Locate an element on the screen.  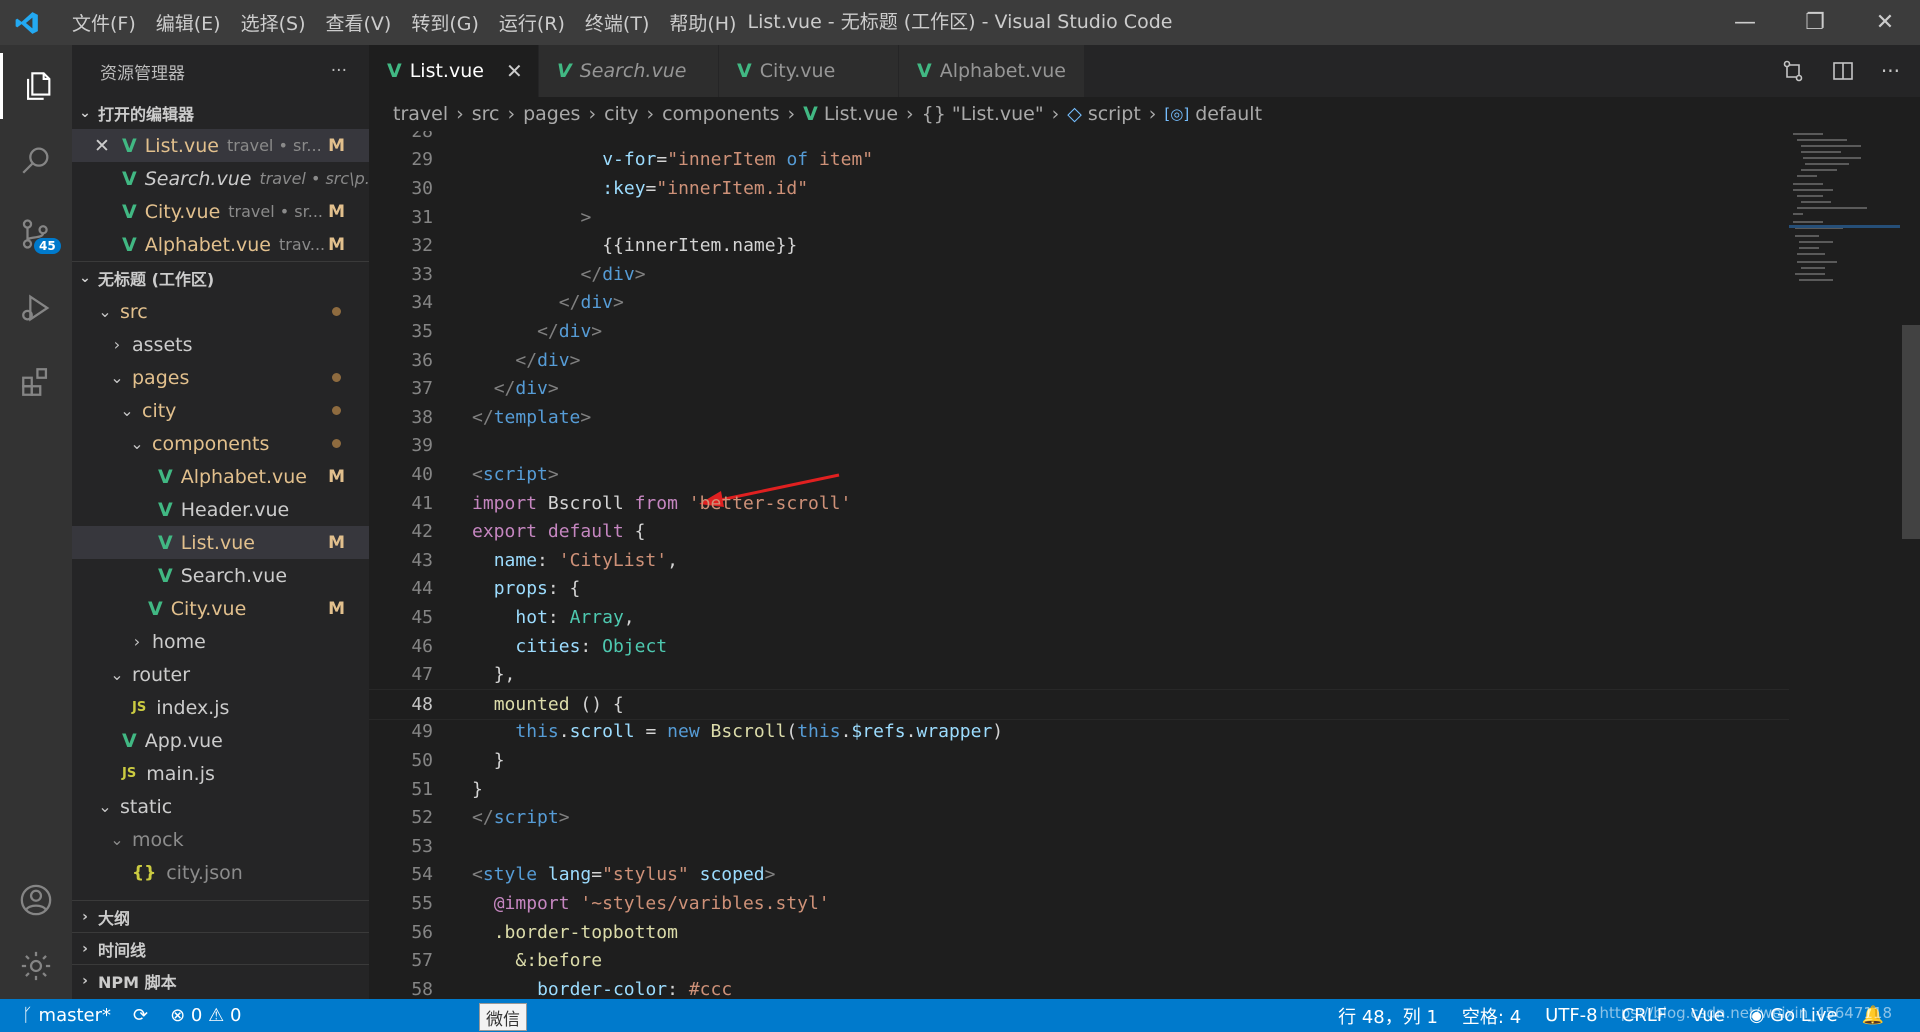
tab-list-vue: V List.vue ✕ is located at coordinates (454, 71).